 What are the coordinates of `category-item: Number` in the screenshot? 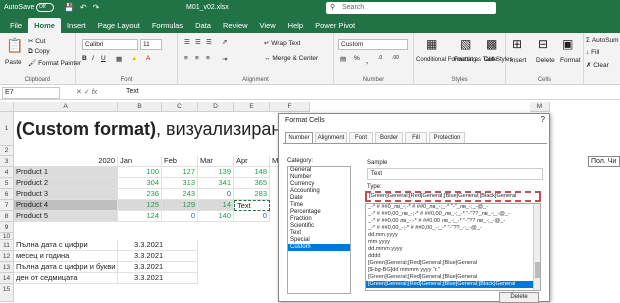 It's located at (319, 177).